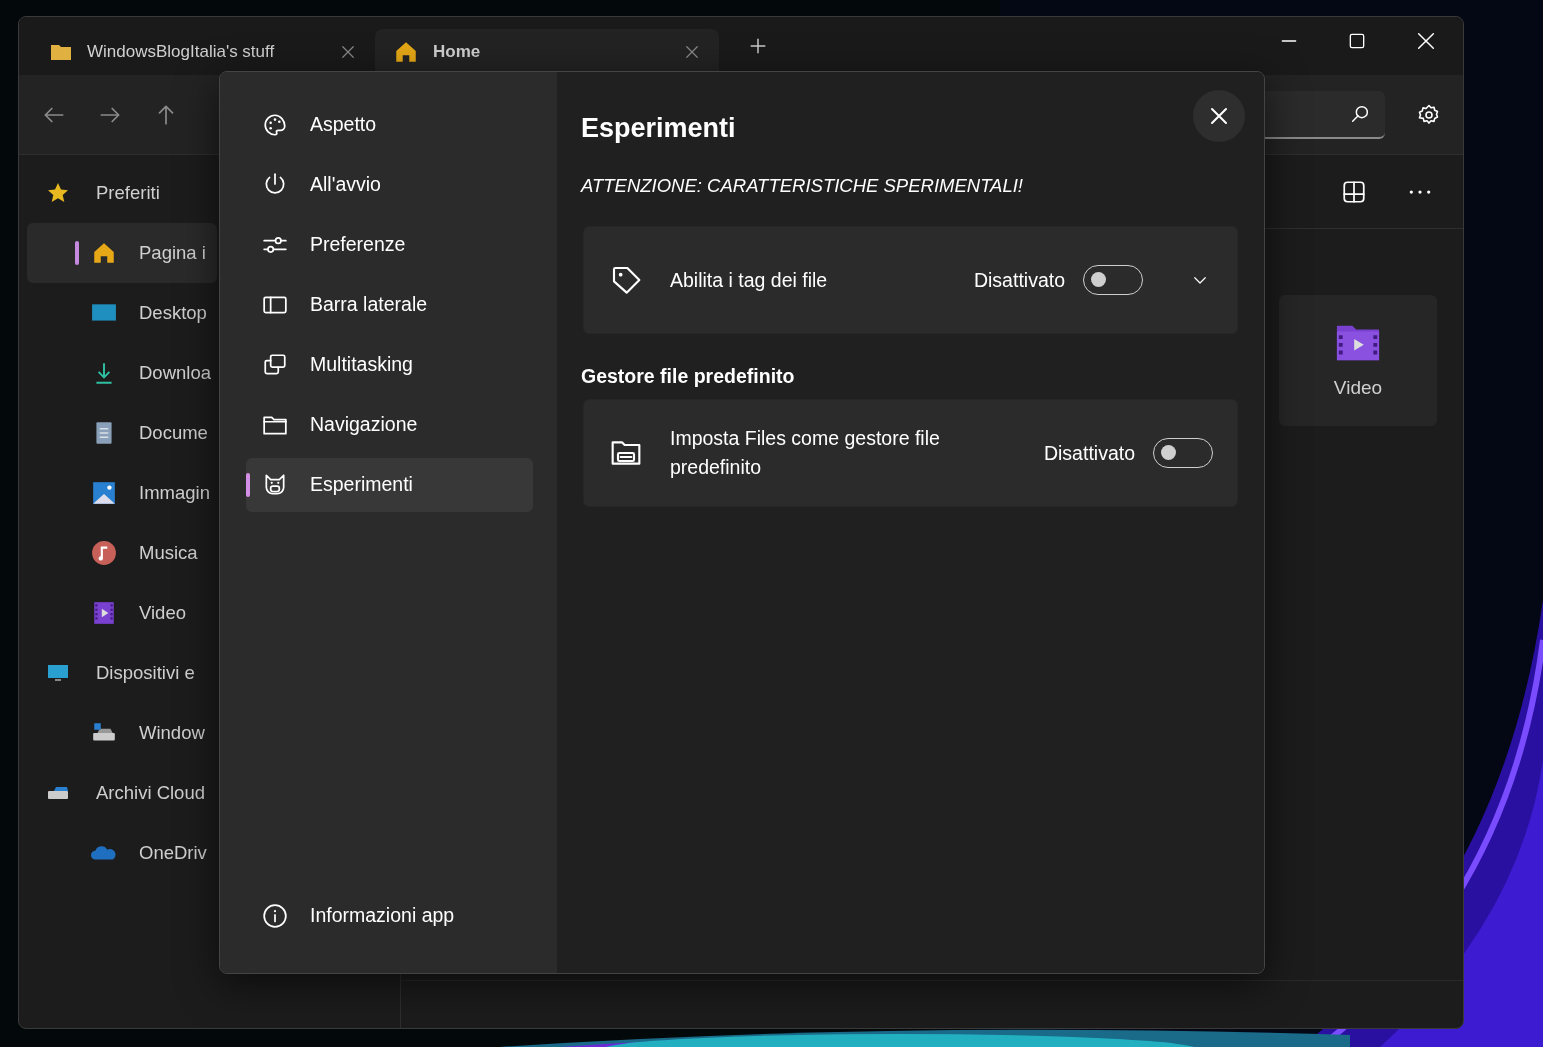 The image size is (1543, 1047). I want to click on sidebar-item: OneDriv, so click(122, 853).